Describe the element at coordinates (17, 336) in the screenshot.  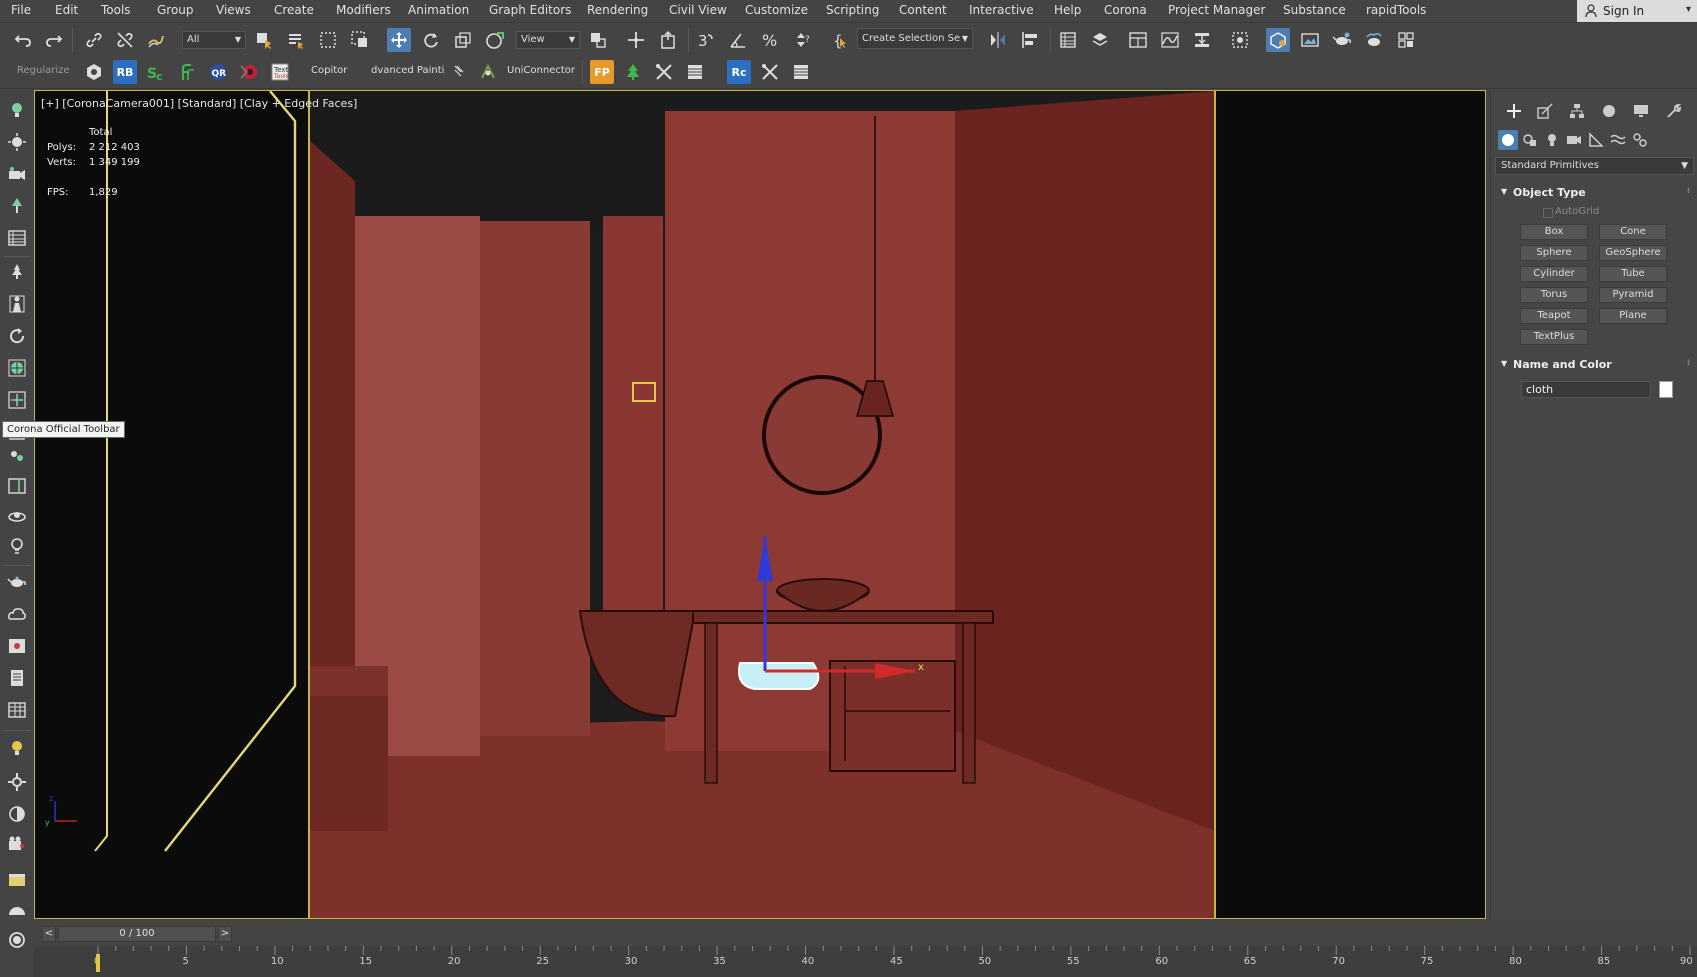
I see `refresh-tool-button` at that location.